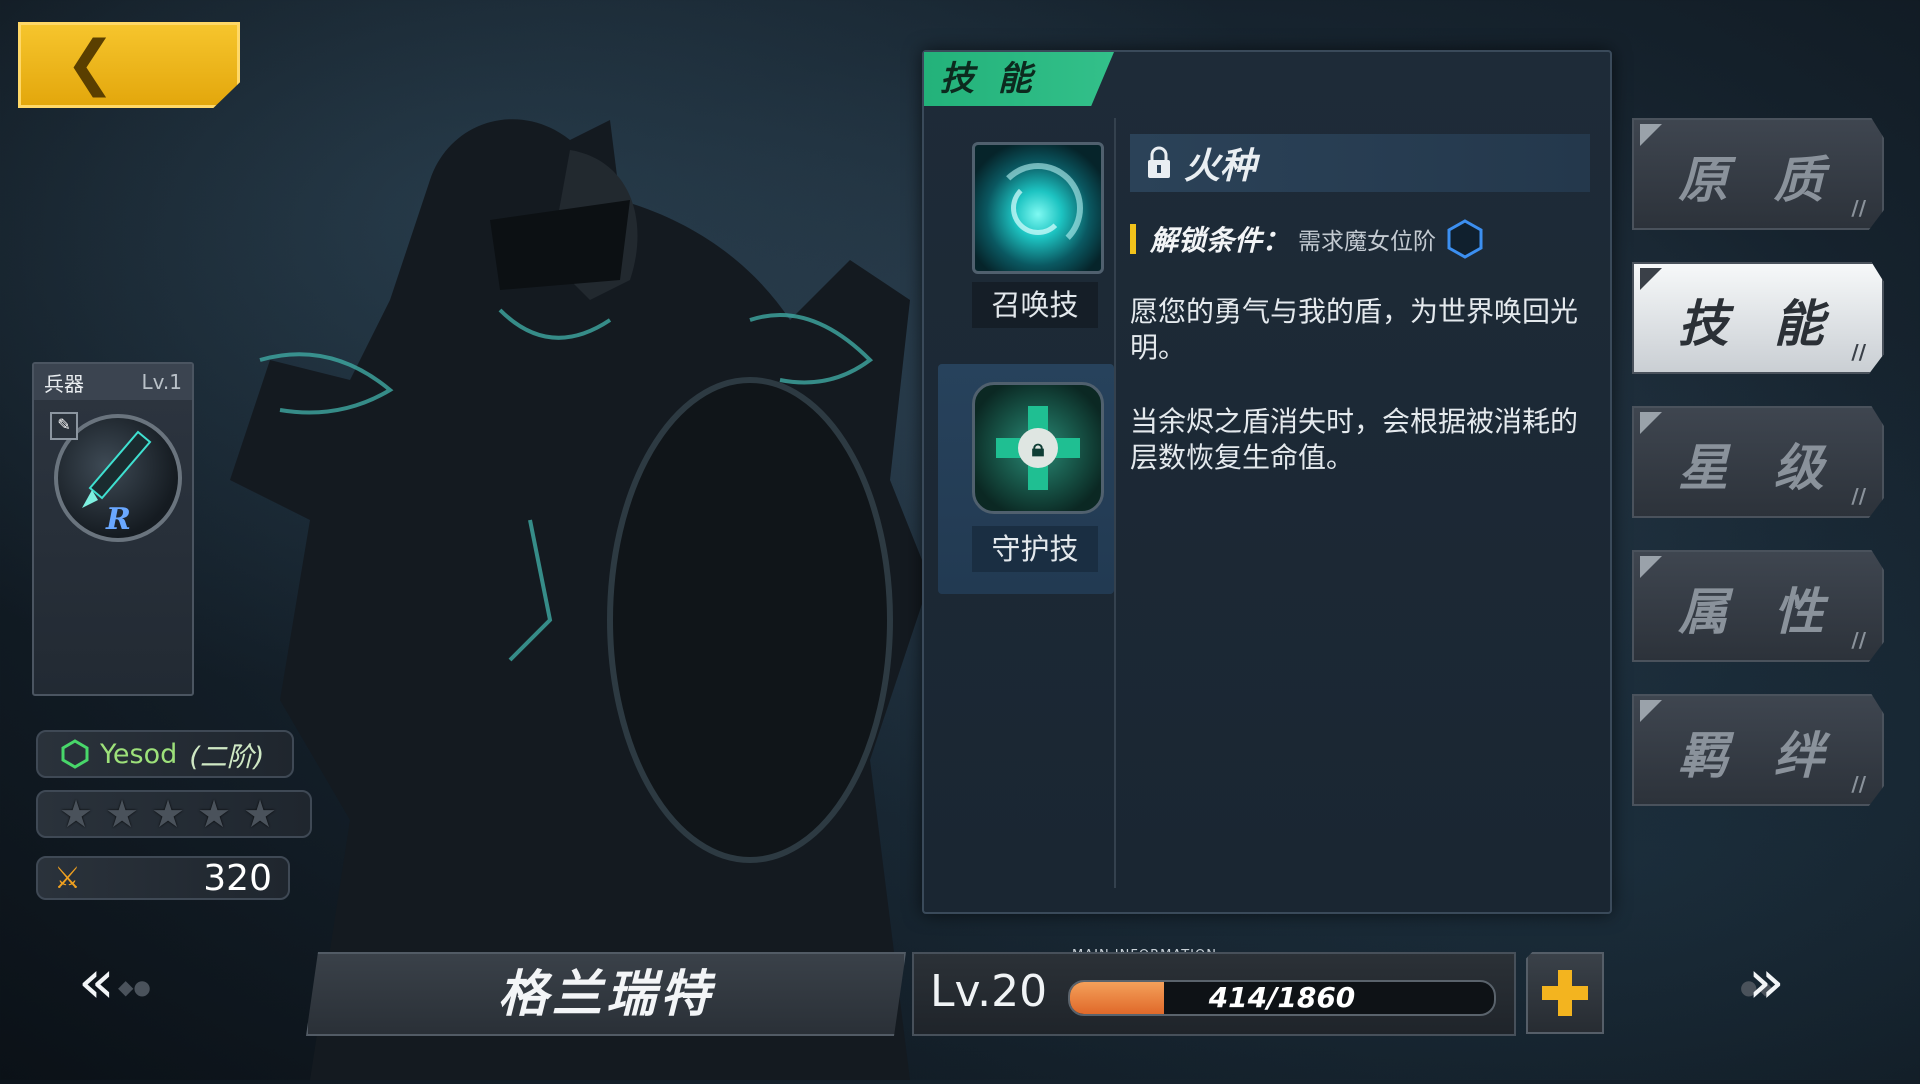 The height and width of the screenshot is (1084, 1920). Describe the element at coordinates (113, 382) in the screenshot. I see `weapon-header: 兵器 Lv.1` at that location.